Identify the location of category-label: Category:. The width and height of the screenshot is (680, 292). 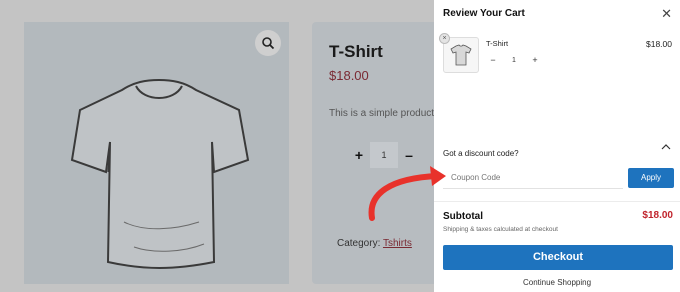
(359, 243).